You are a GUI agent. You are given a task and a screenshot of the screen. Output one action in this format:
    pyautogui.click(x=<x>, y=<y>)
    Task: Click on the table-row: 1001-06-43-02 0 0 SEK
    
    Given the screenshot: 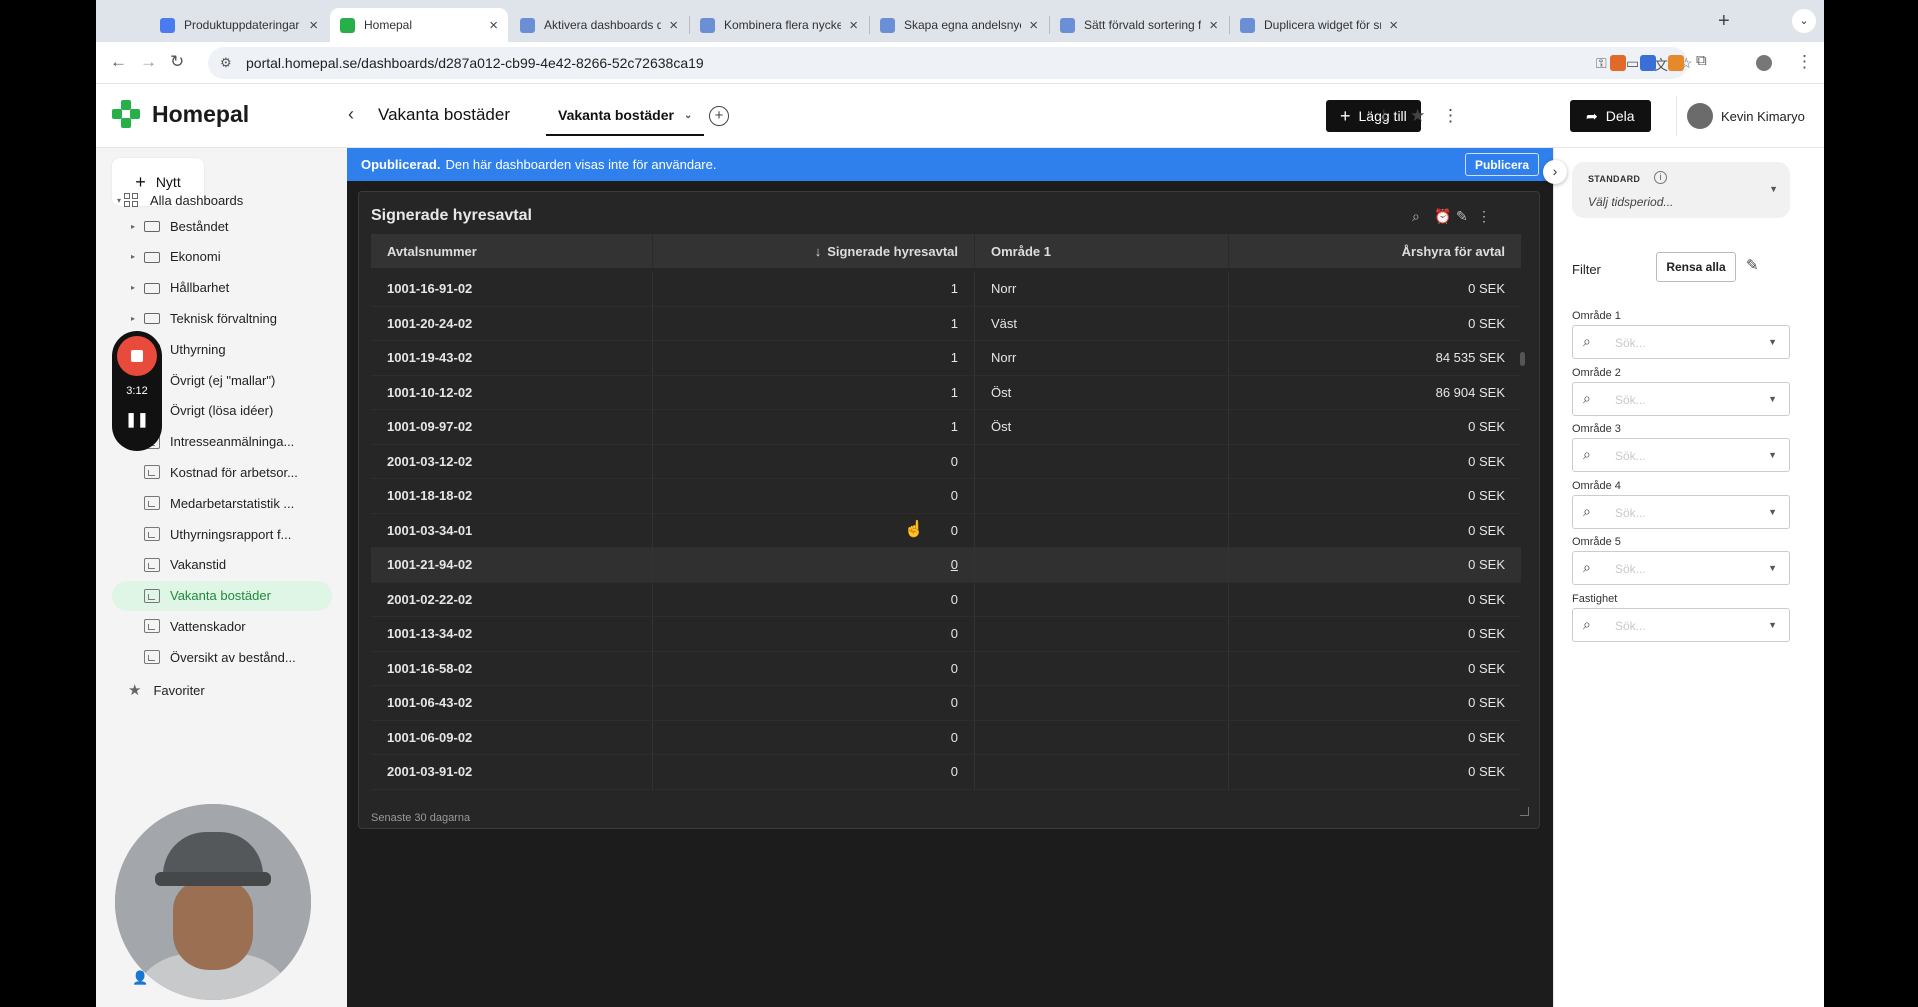 What is the action you would take?
    pyautogui.click(x=946, y=703)
    